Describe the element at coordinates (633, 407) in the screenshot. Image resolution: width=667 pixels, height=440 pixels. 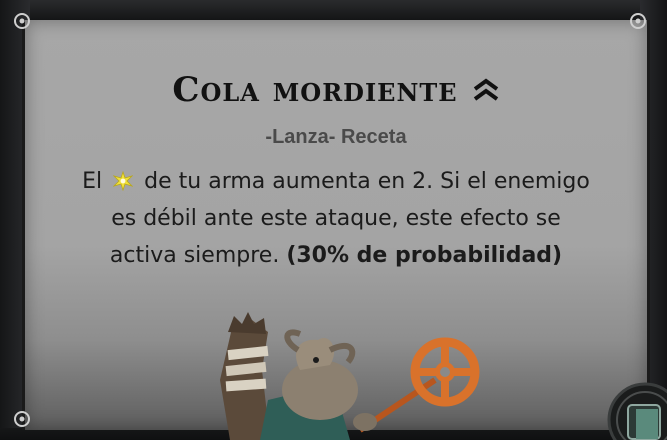
I see `menu-corner-badge-icon` at that location.